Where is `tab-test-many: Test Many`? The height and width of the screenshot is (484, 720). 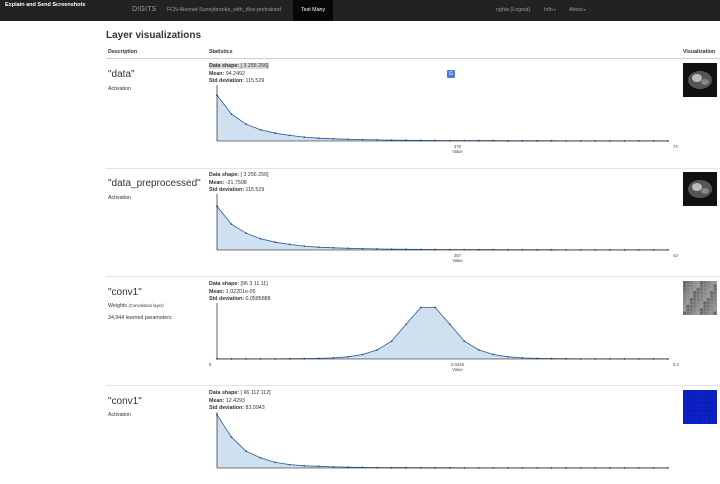 tab-test-many: Test Many is located at coordinates (313, 10).